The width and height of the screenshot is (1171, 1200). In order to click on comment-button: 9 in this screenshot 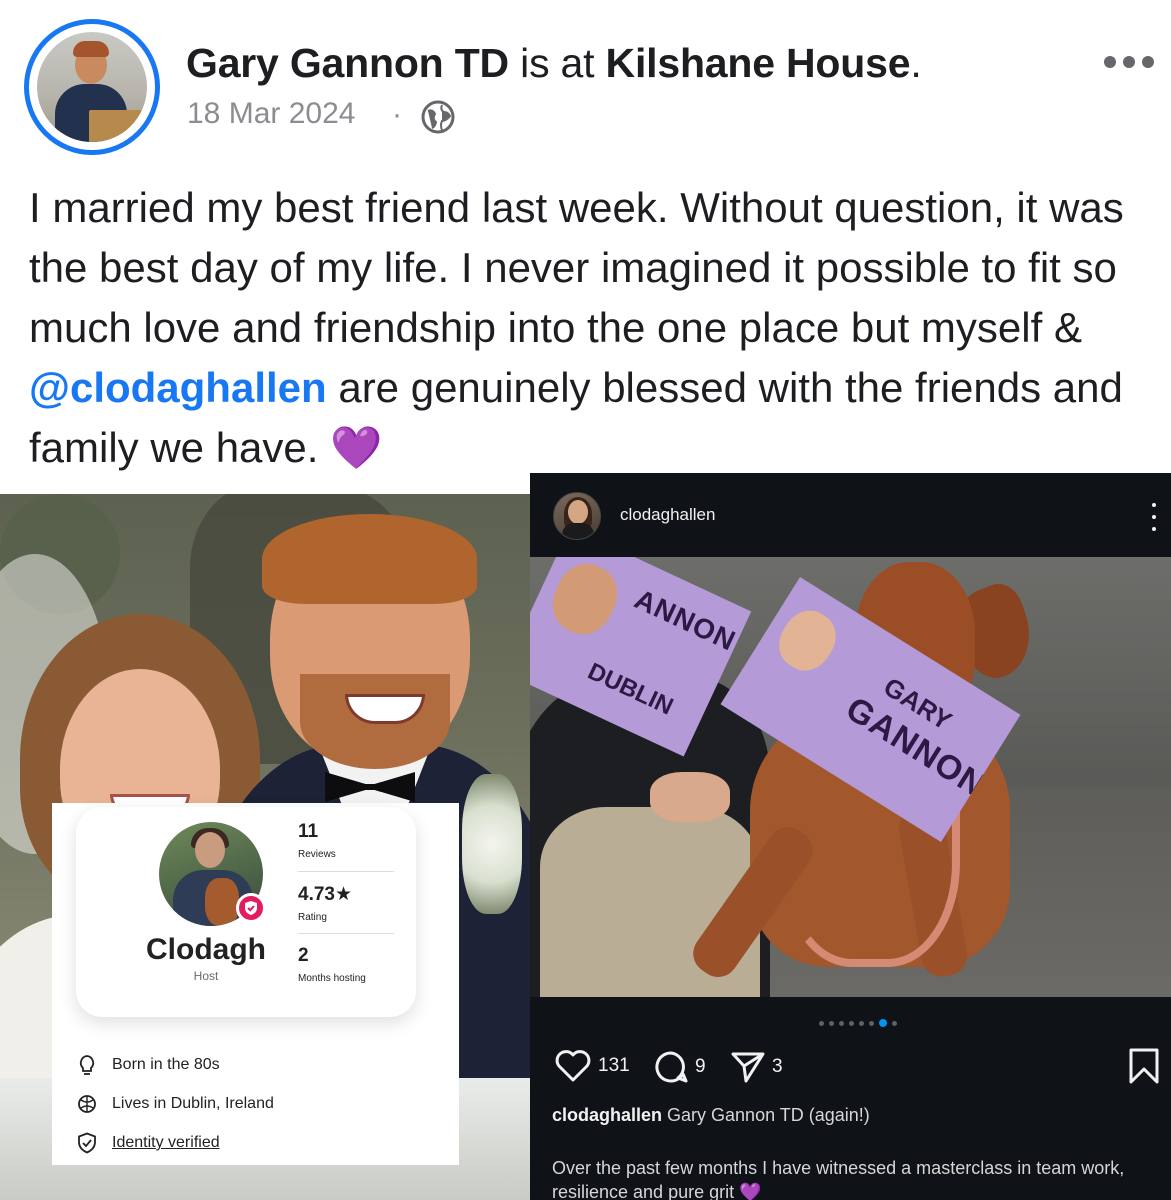, I will do `click(679, 1067)`.